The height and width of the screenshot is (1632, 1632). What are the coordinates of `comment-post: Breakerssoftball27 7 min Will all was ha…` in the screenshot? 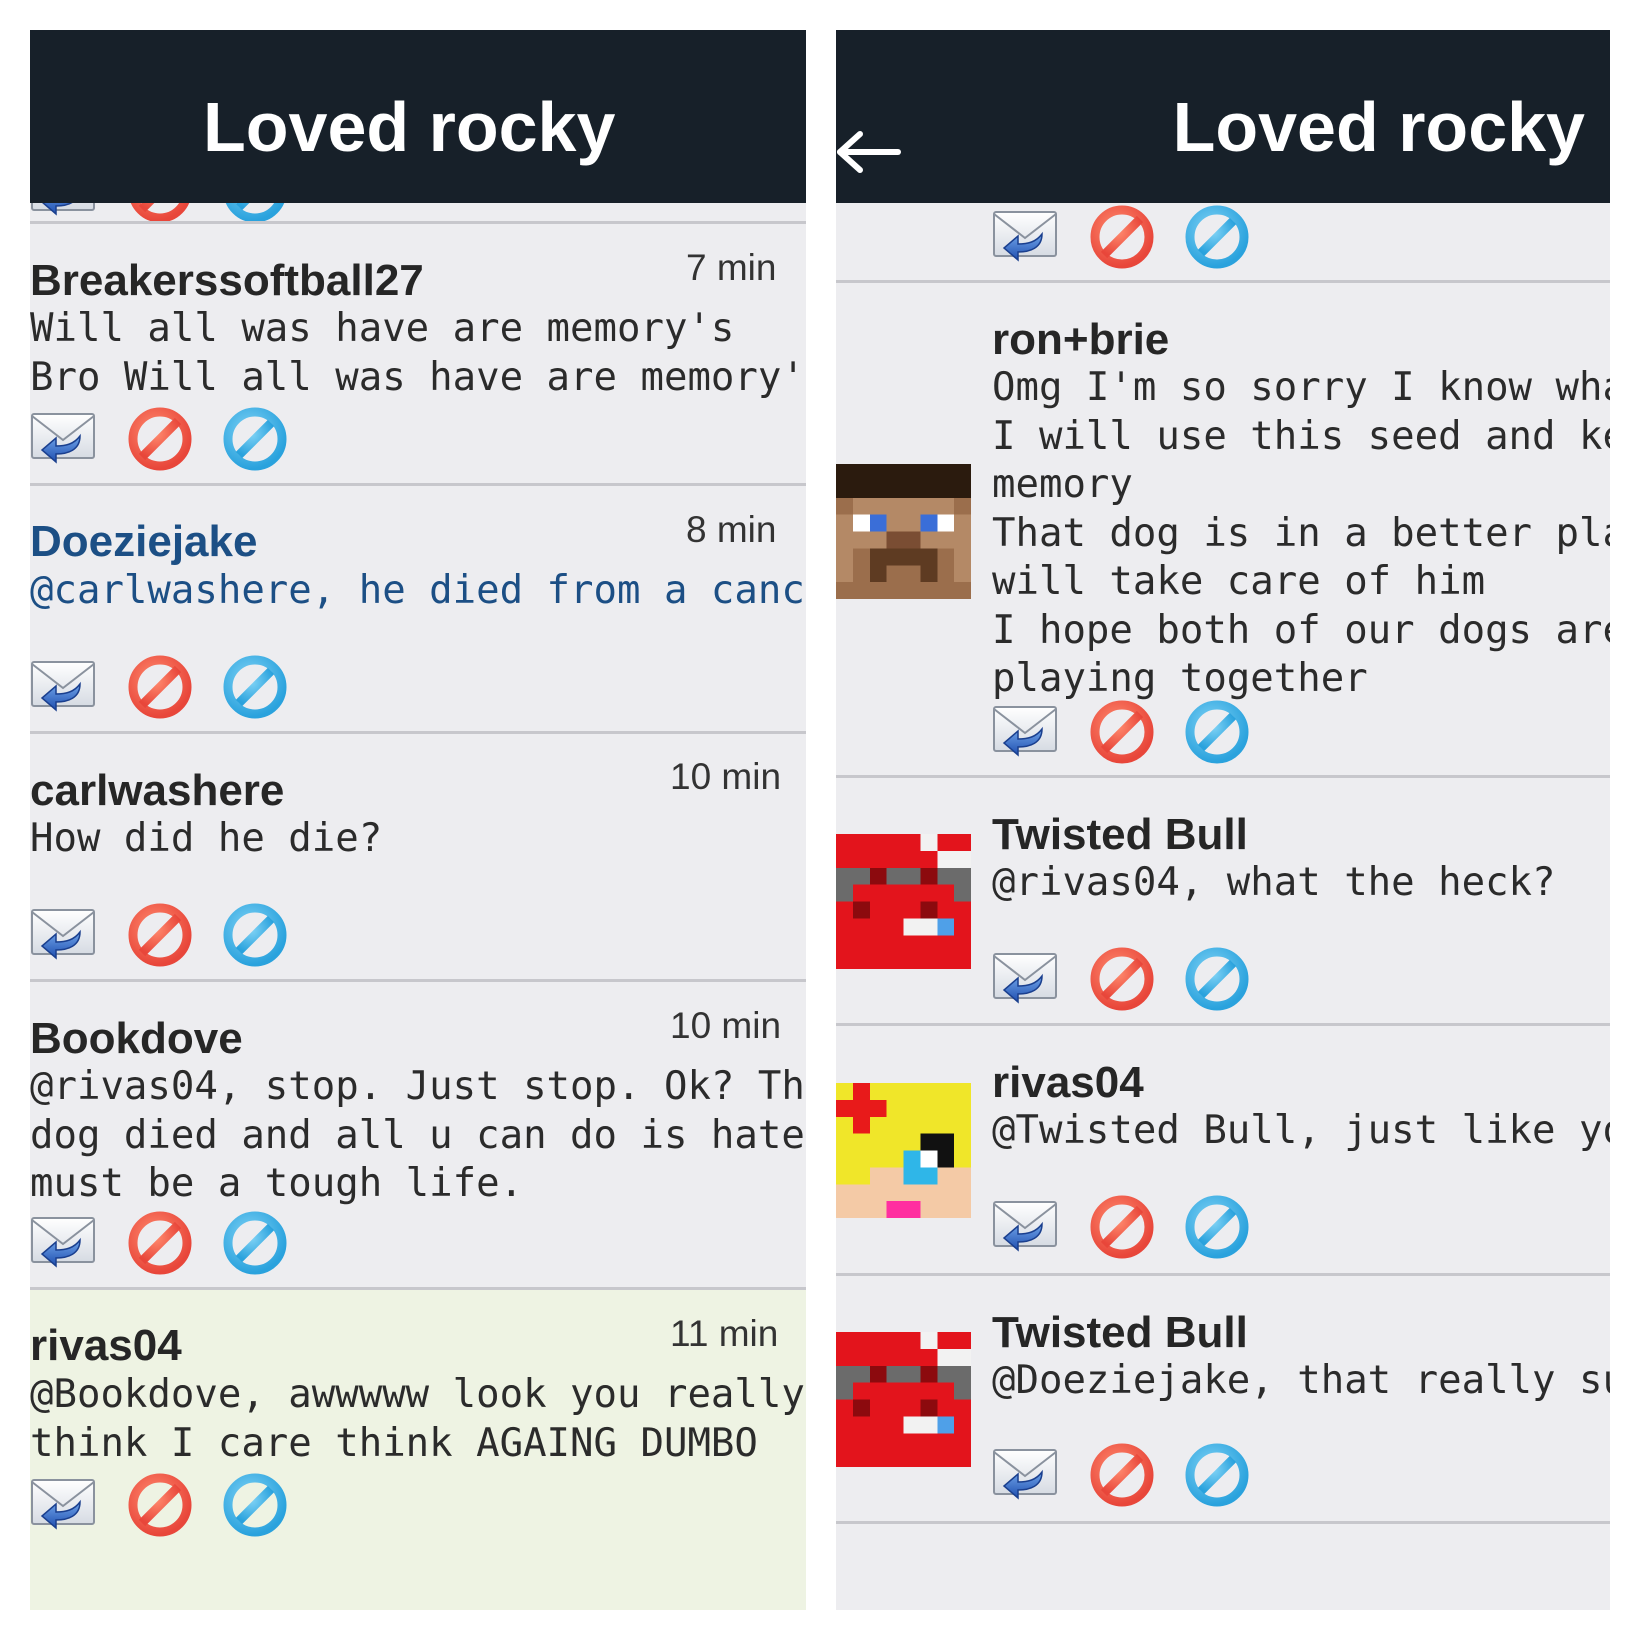 It's located at (418, 353).